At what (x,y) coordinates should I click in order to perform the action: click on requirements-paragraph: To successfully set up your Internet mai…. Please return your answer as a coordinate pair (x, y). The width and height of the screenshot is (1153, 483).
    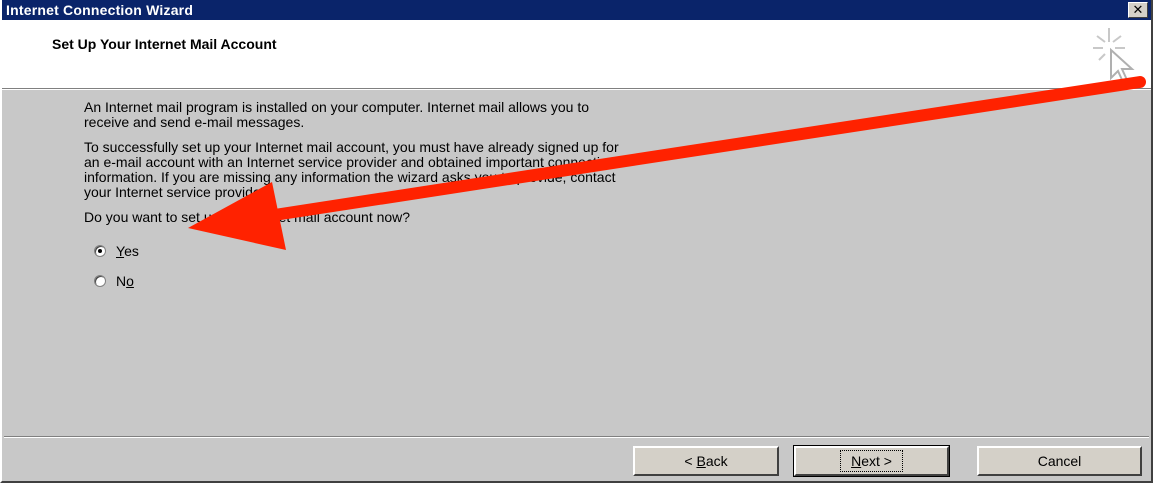
    Looking at the image, I should click on (351, 169).